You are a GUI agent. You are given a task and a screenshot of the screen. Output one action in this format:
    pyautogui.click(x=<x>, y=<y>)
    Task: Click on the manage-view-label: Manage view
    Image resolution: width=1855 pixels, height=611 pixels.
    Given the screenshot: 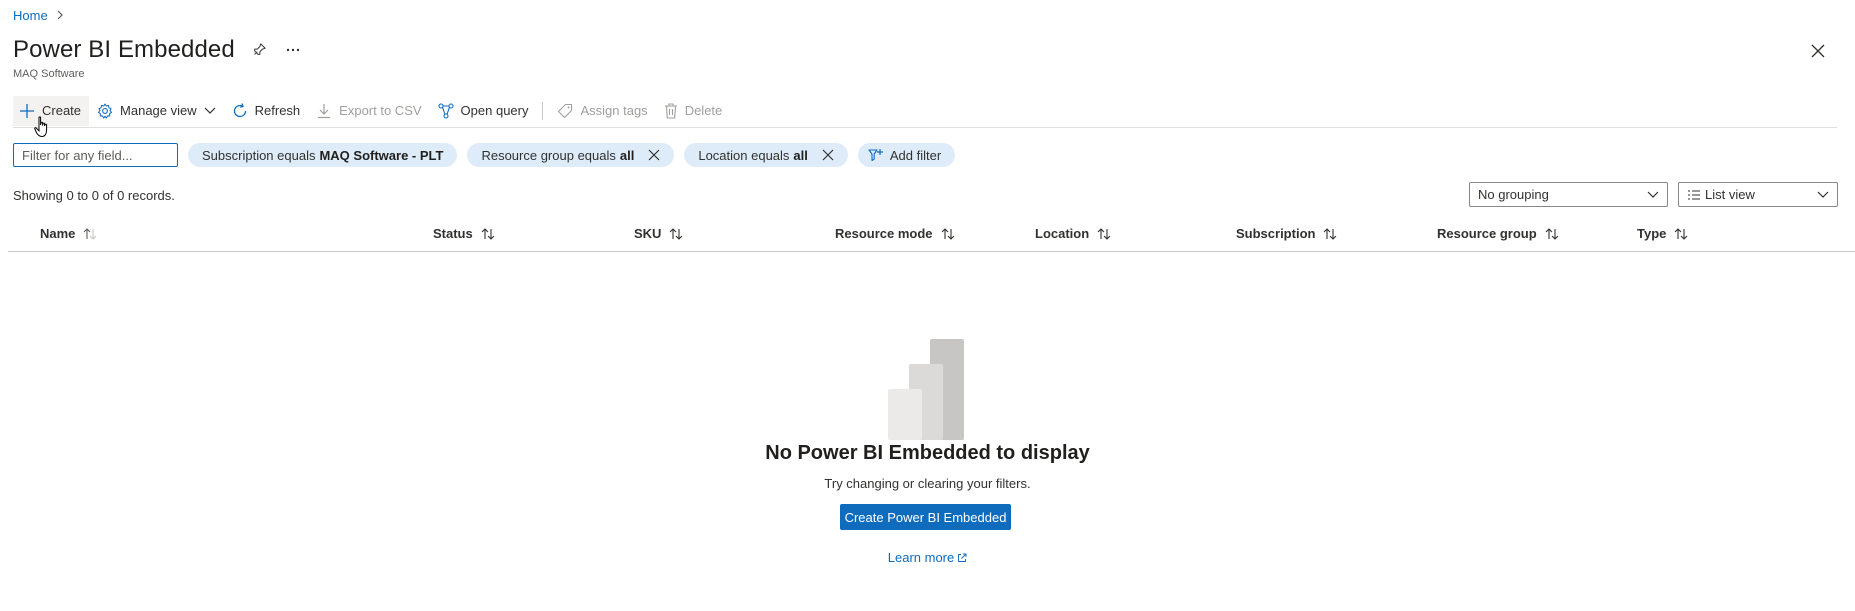 What is the action you would take?
    pyautogui.click(x=158, y=110)
    